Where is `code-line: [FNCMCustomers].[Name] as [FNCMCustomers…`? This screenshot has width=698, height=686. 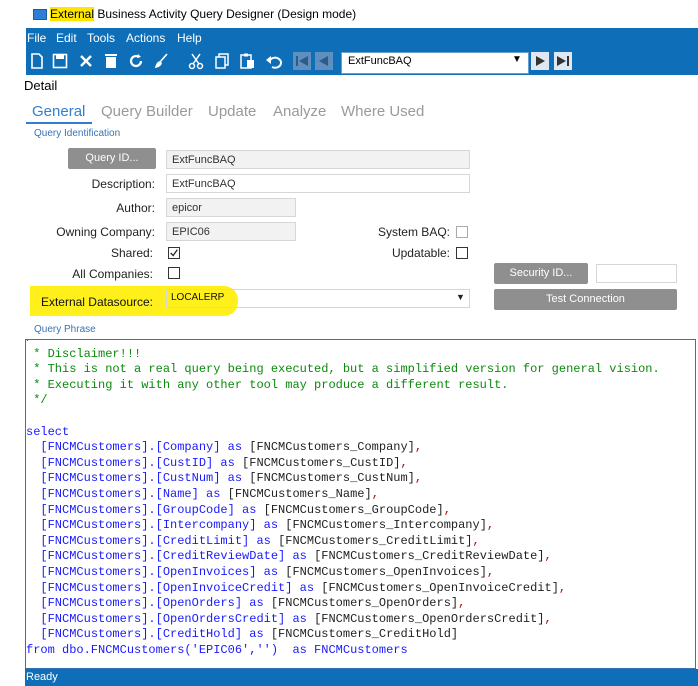 code-line: [FNCMCustomers].[Name] as [FNCMCustomers… is located at coordinates (202, 493).